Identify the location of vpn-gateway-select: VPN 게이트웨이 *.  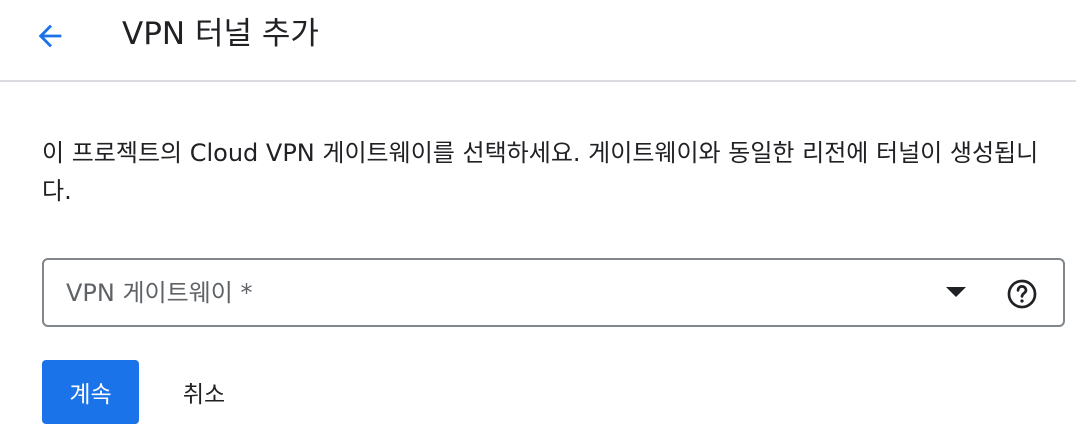
(553, 292).